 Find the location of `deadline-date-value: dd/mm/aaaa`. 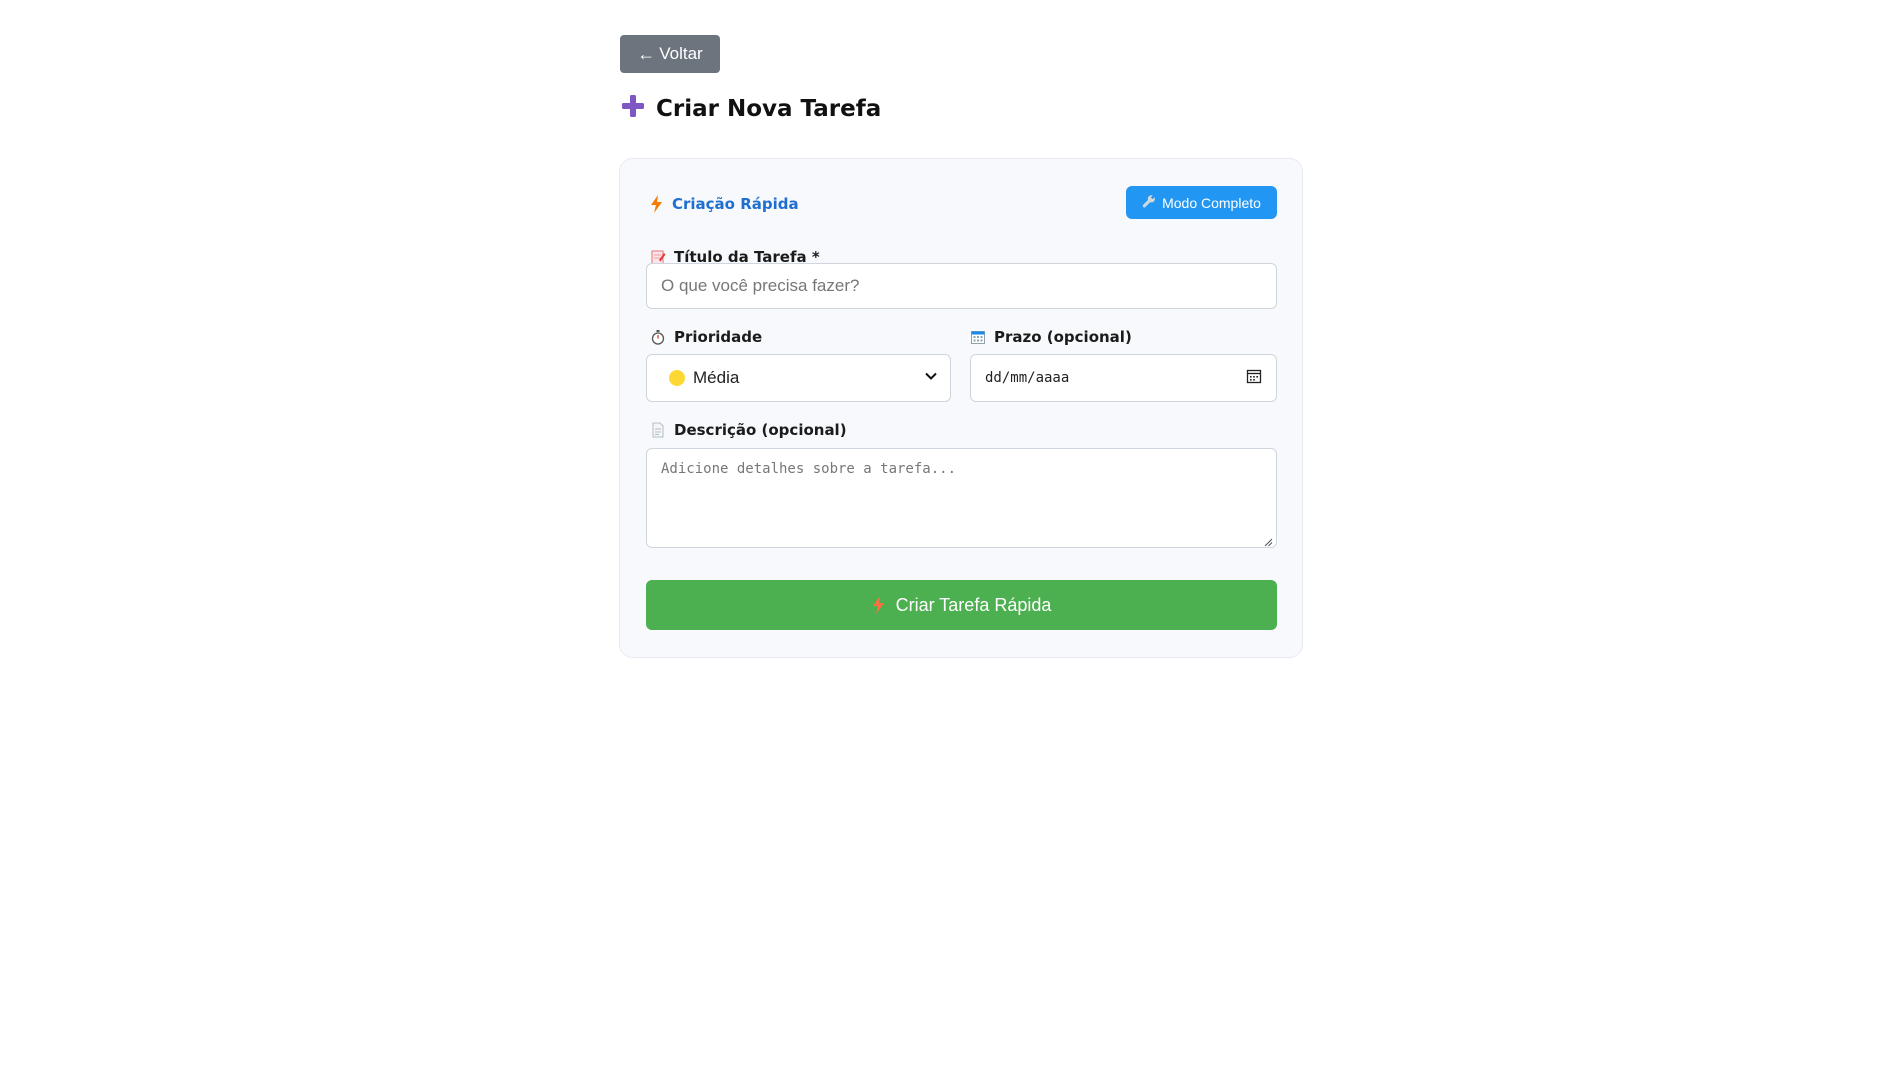

deadline-date-value: dd/mm/aaaa is located at coordinates (1027, 378).